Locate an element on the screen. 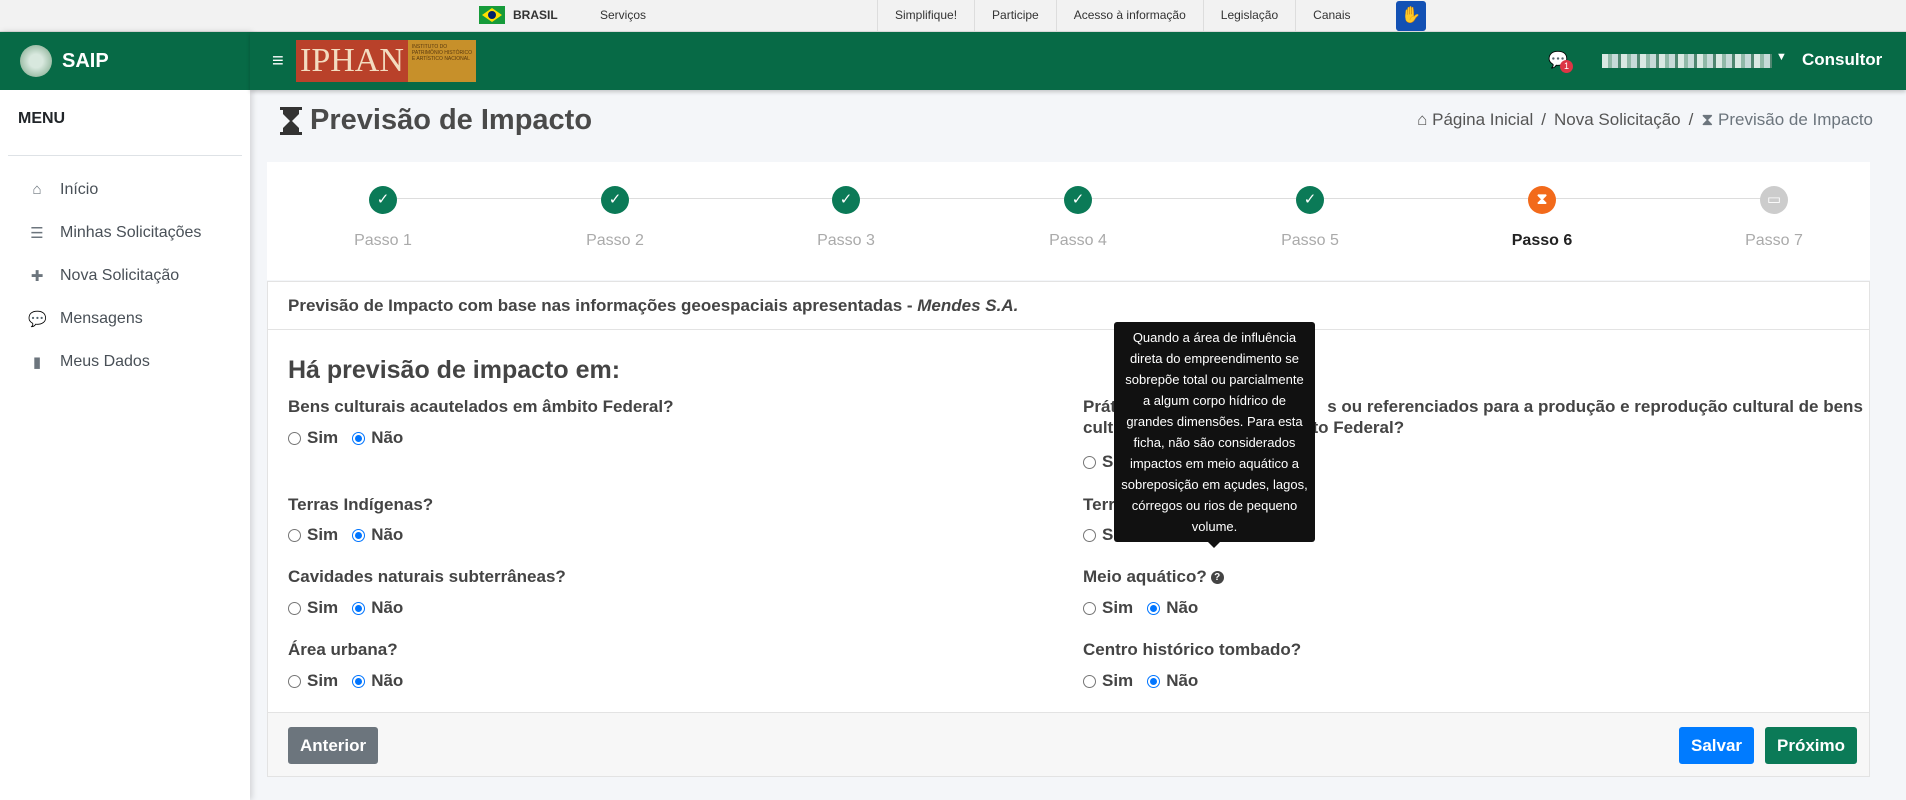 The height and width of the screenshot is (800, 1906). file-icon: ▮ is located at coordinates (37, 362).